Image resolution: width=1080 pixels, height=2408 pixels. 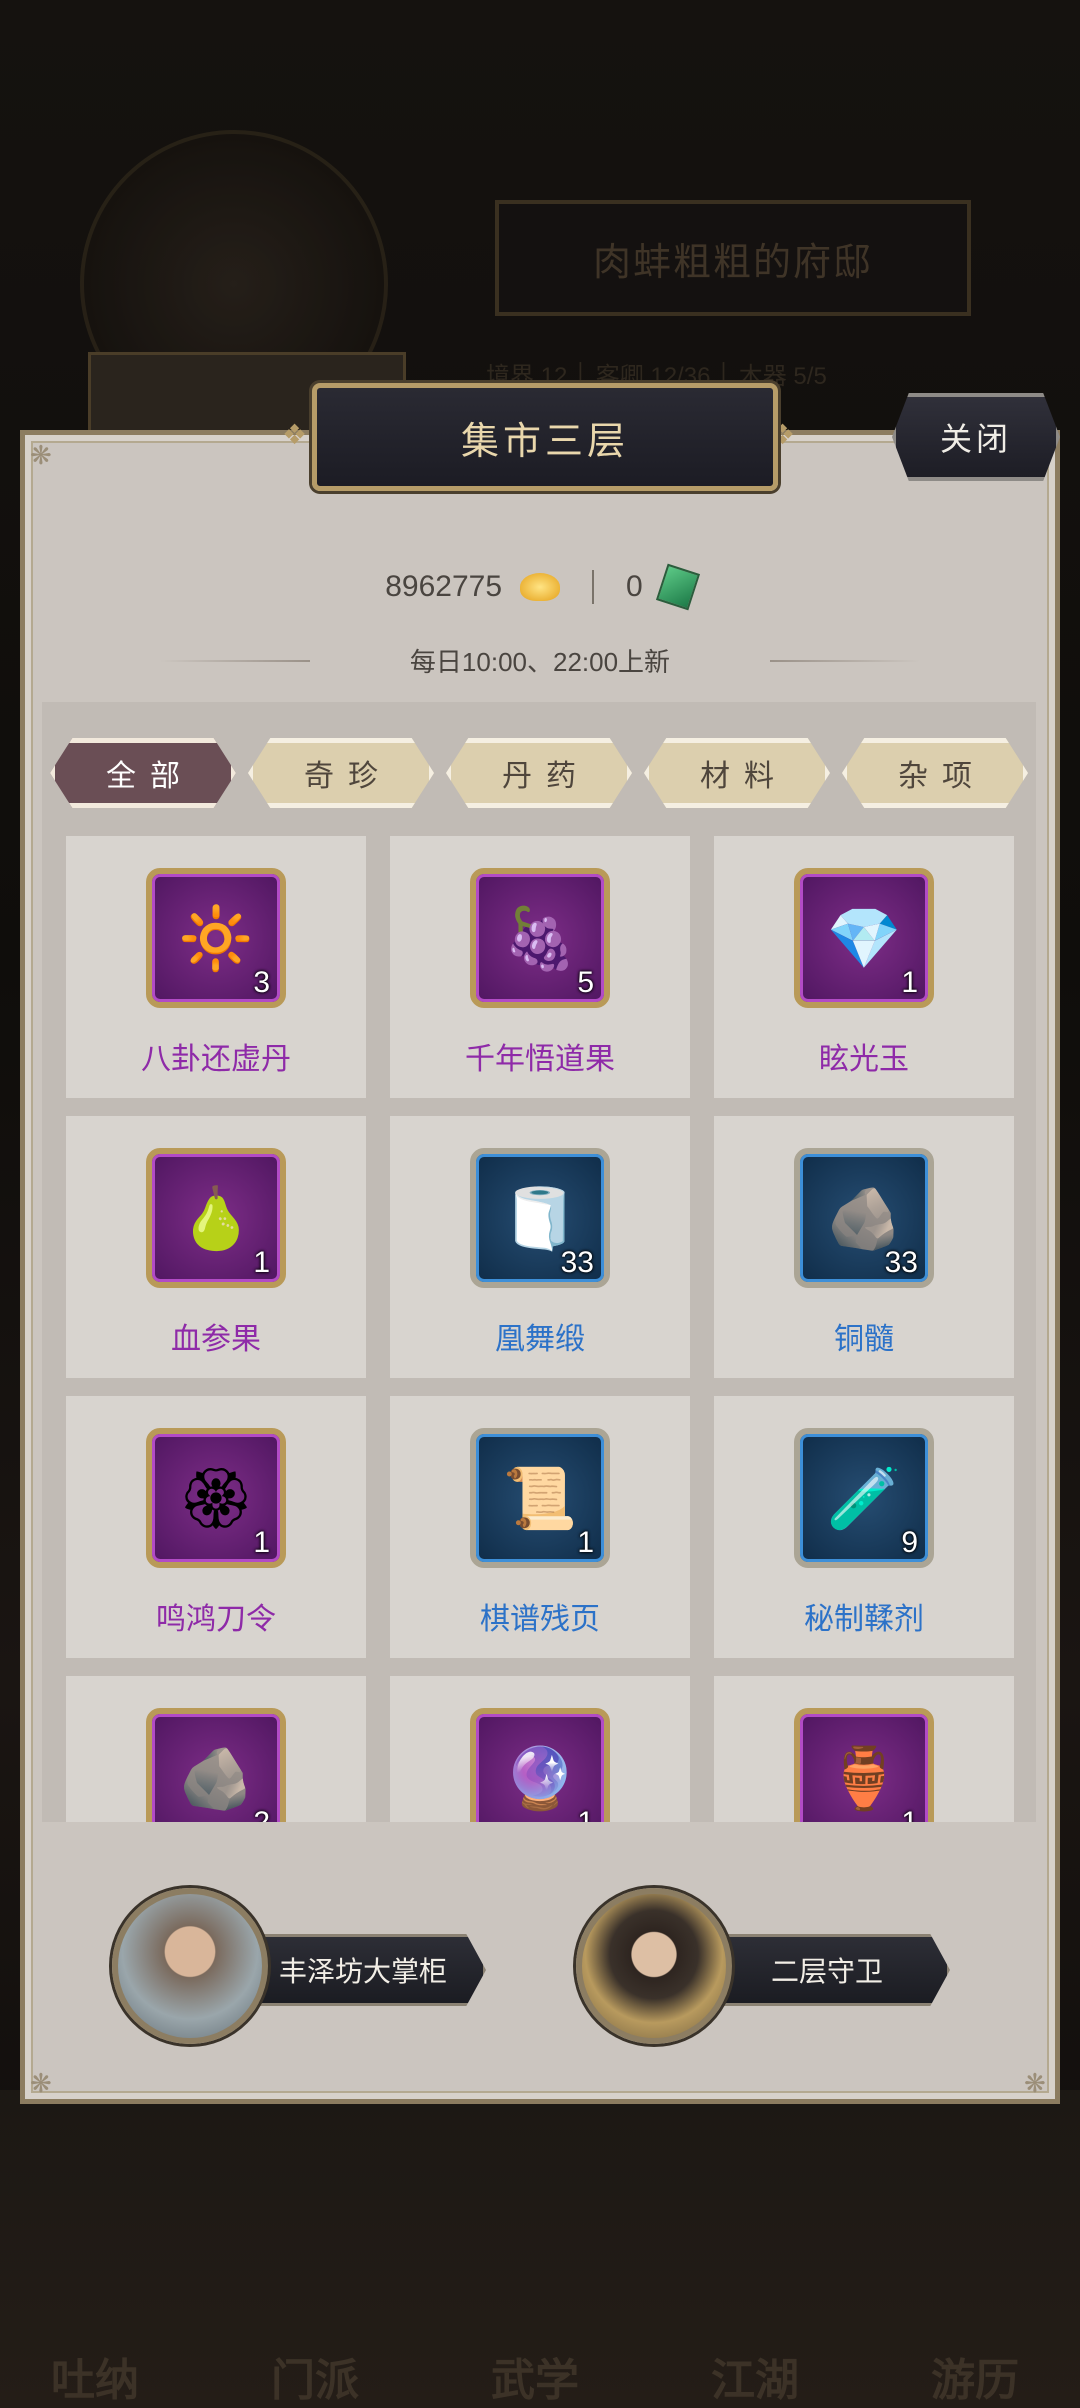 I want to click on item-name: 八卦还虚丹, so click(x=216, y=1059).